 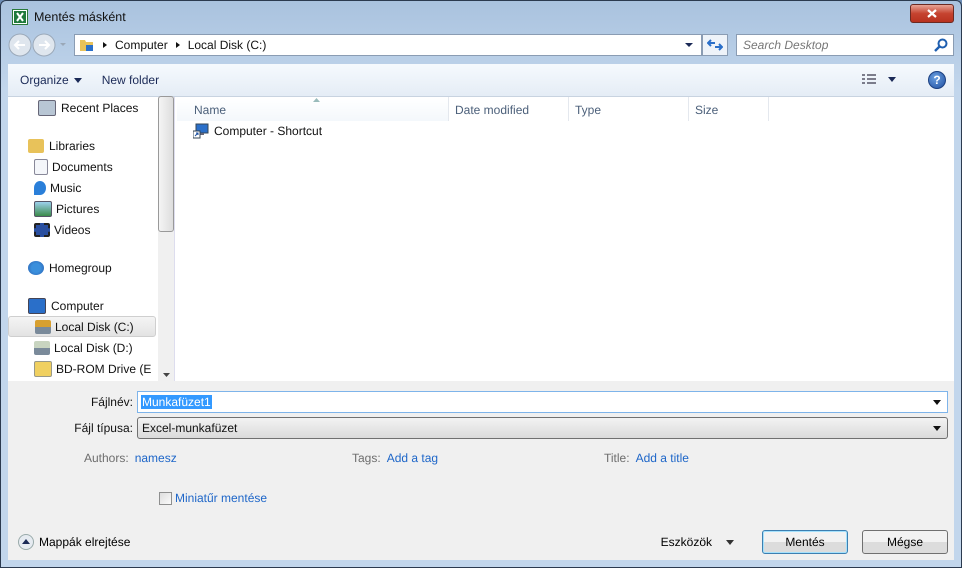 I want to click on column-header: Size, so click(x=729, y=109).